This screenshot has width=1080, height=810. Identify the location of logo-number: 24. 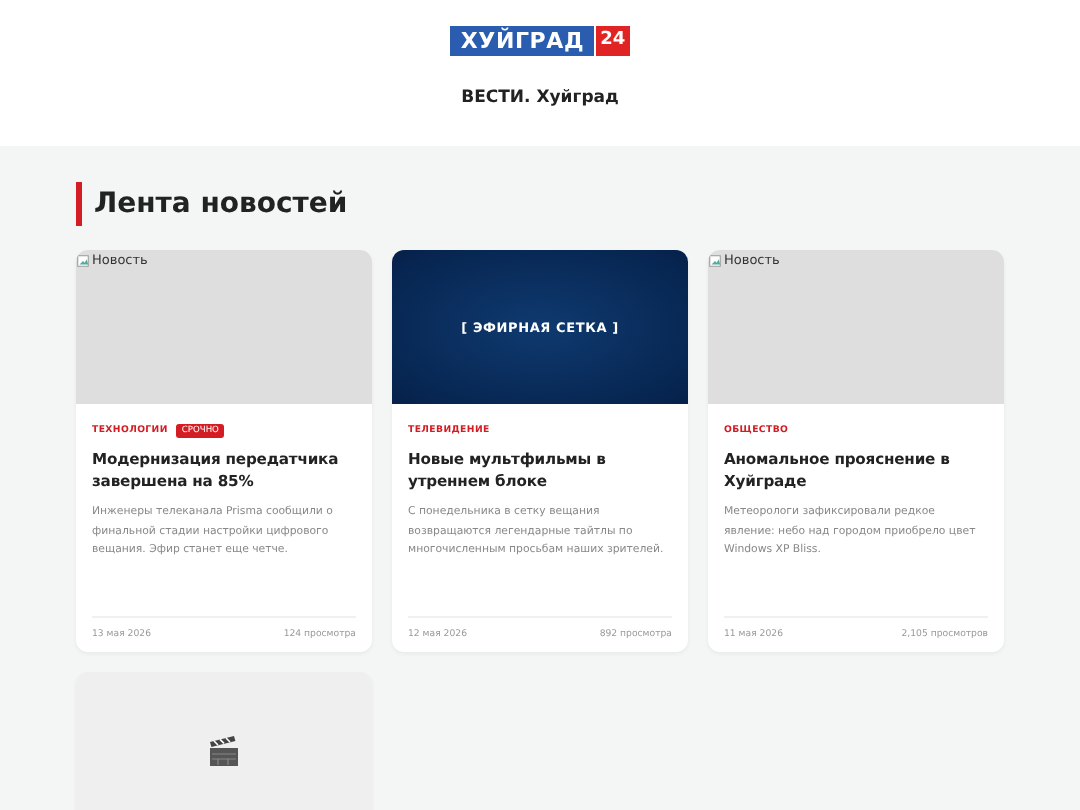
(613, 41).